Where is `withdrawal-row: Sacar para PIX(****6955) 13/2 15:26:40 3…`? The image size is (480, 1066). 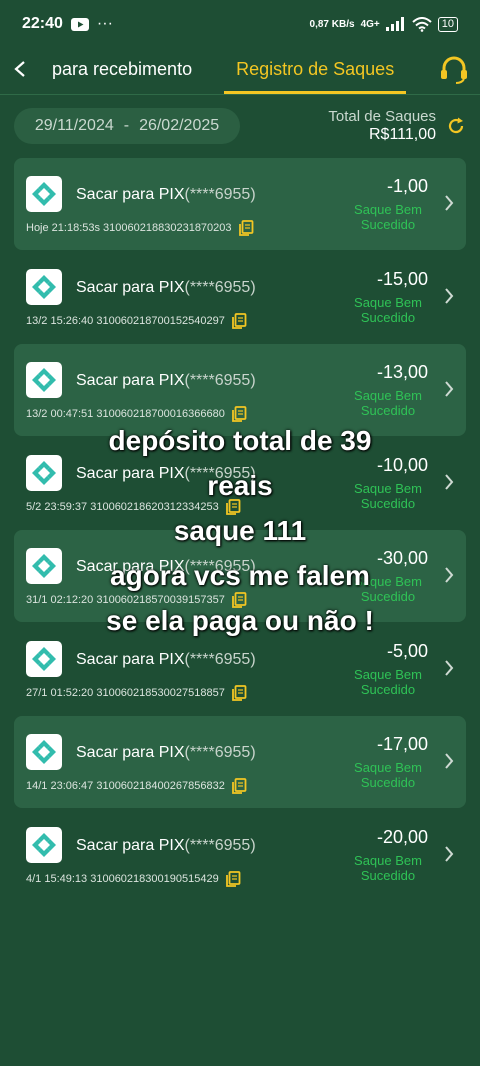
withdrawal-row: Sacar para PIX(****6955) 13/2 15:26:40 3… is located at coordinates (240, 297).